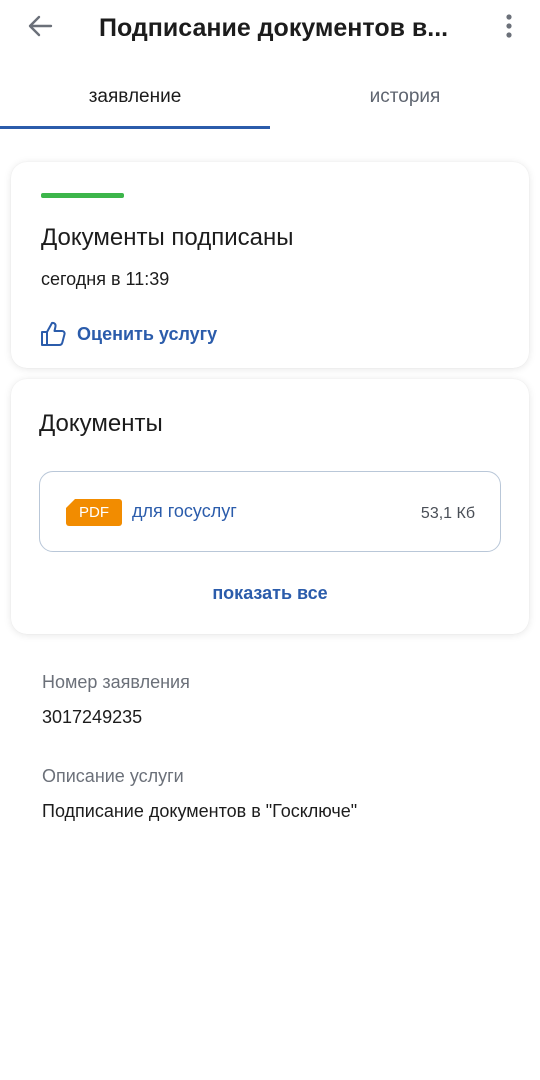 This screenshot has height=1080, width=540. What do you see at coordinates (92, 717) in the screenshot?
I see `application-number-value: 3017249235` at bounding box center [92, 717].